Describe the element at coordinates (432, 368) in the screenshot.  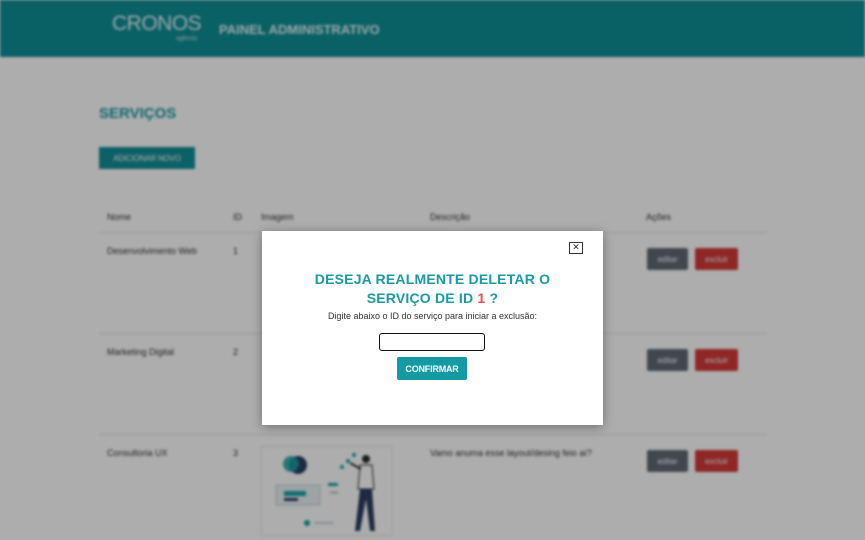
I see `confirm-button: CONFIRMAR` at that location.